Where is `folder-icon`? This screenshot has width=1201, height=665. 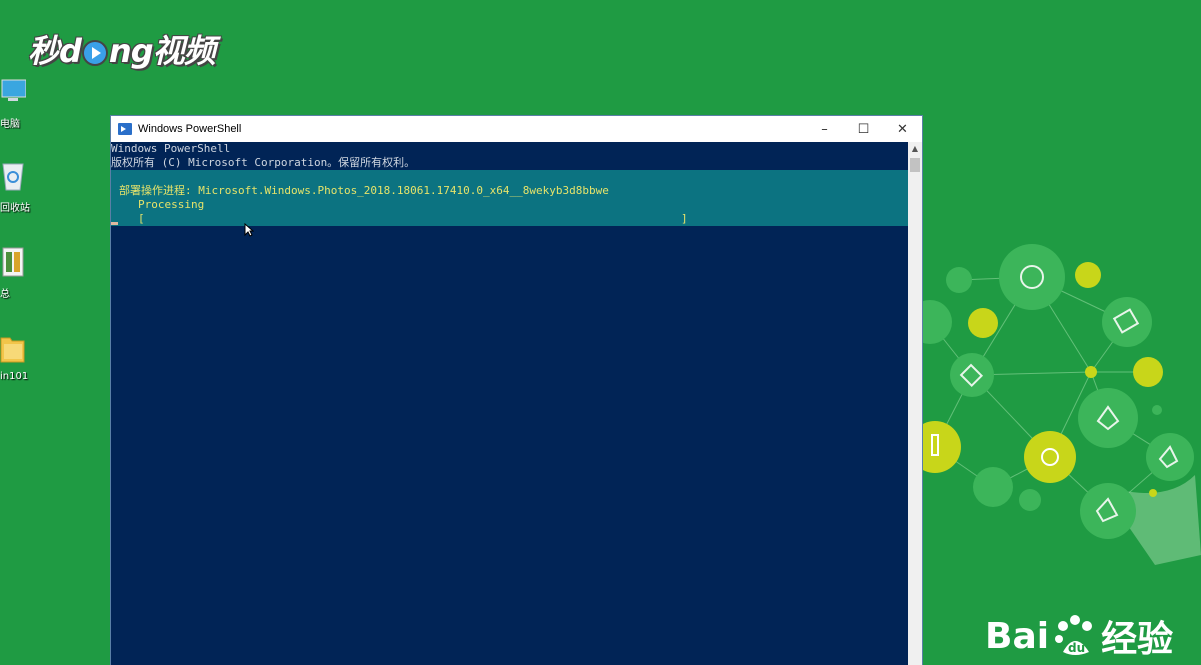
folder-icon is located at coordinates (12, 350).